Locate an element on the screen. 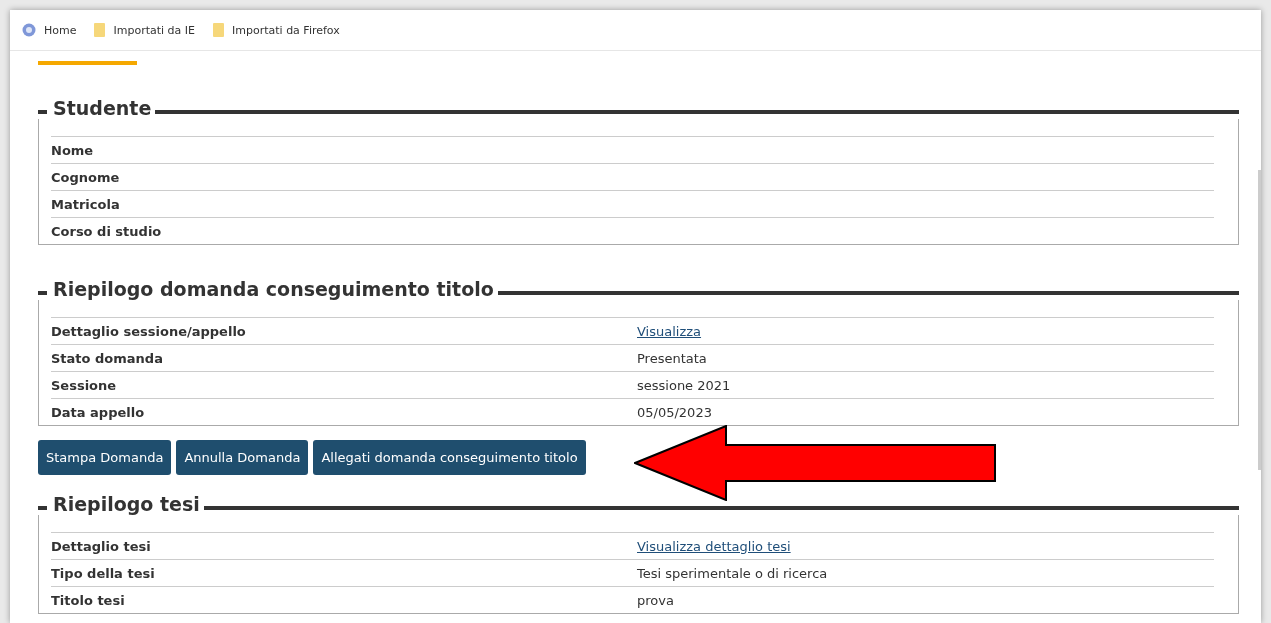 The width and height of the screenshot is (1271, 623). bookmark-link: Importati da Firefox is located at coordinates (286, 30).